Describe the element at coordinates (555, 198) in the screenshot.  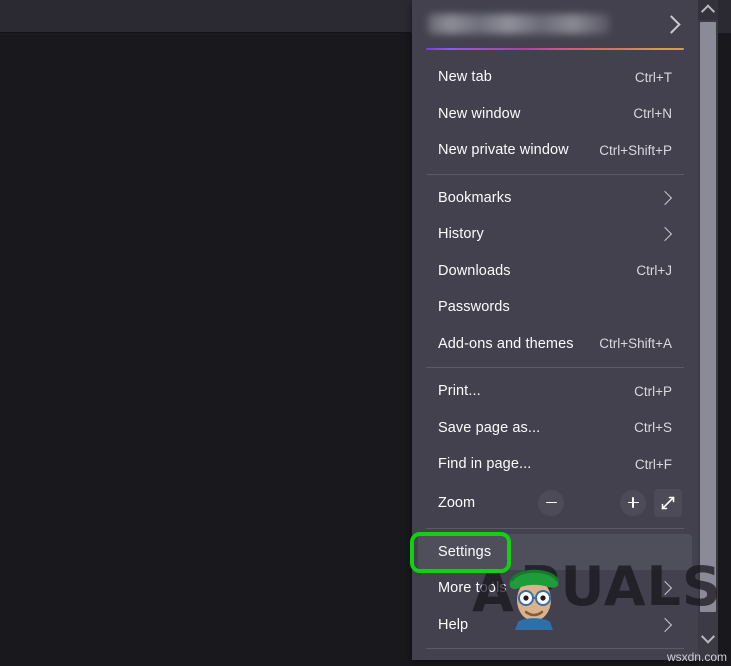
I see `menu-item-bookmarks: Bookmarks` at that location.